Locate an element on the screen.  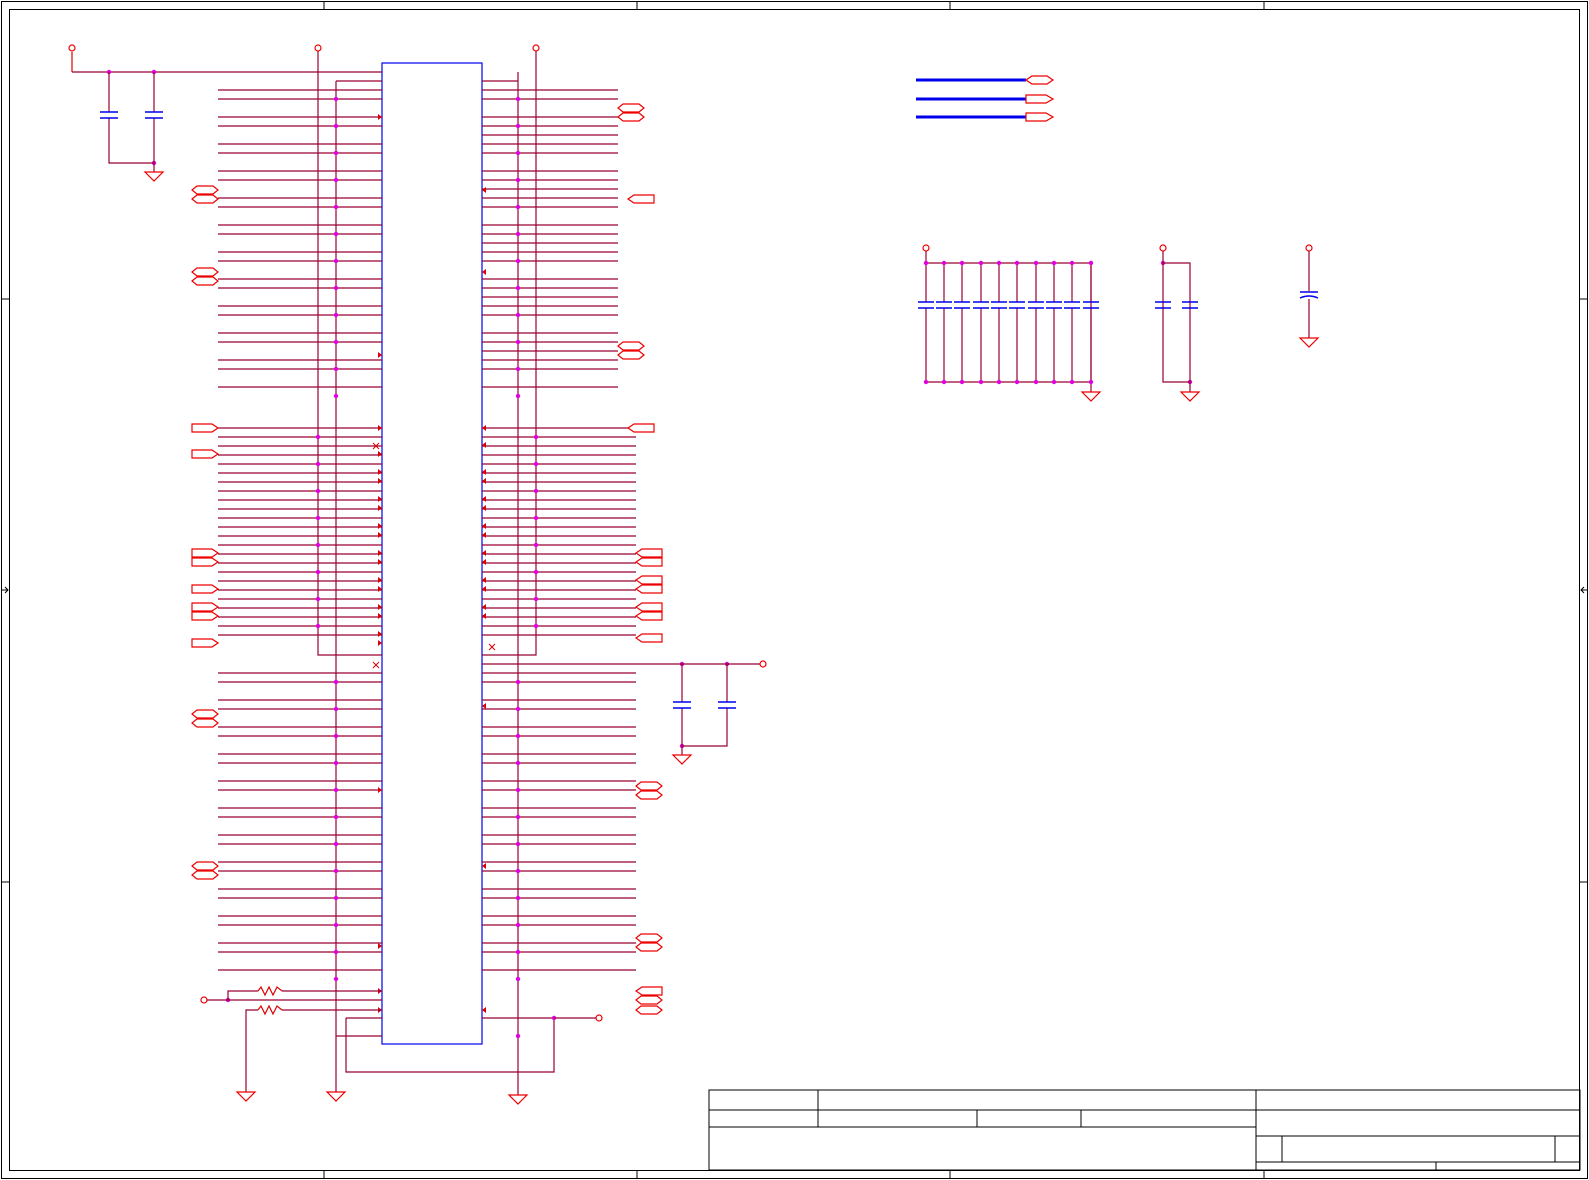
right-zone-arrow-icon is located at coordinates (1583, 590).